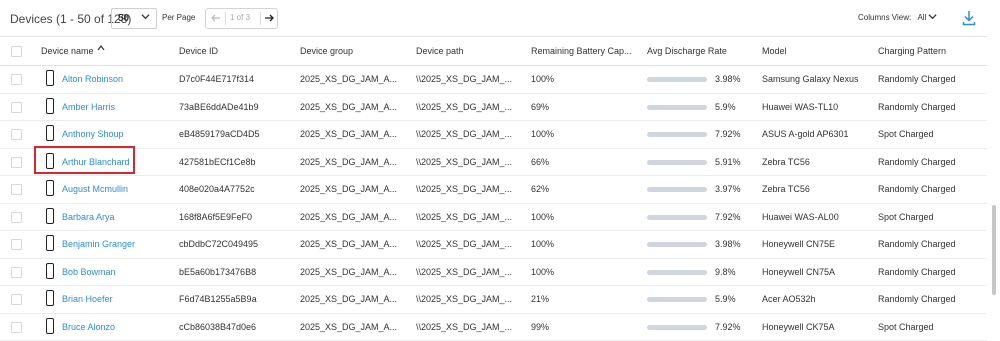 The width and height of the screenshot is (1000, 341). What do you see at coordinates (88, 217) in the screenshot?
I see `device-name-link: Barbara Arya` at bounding box center [88, 217].